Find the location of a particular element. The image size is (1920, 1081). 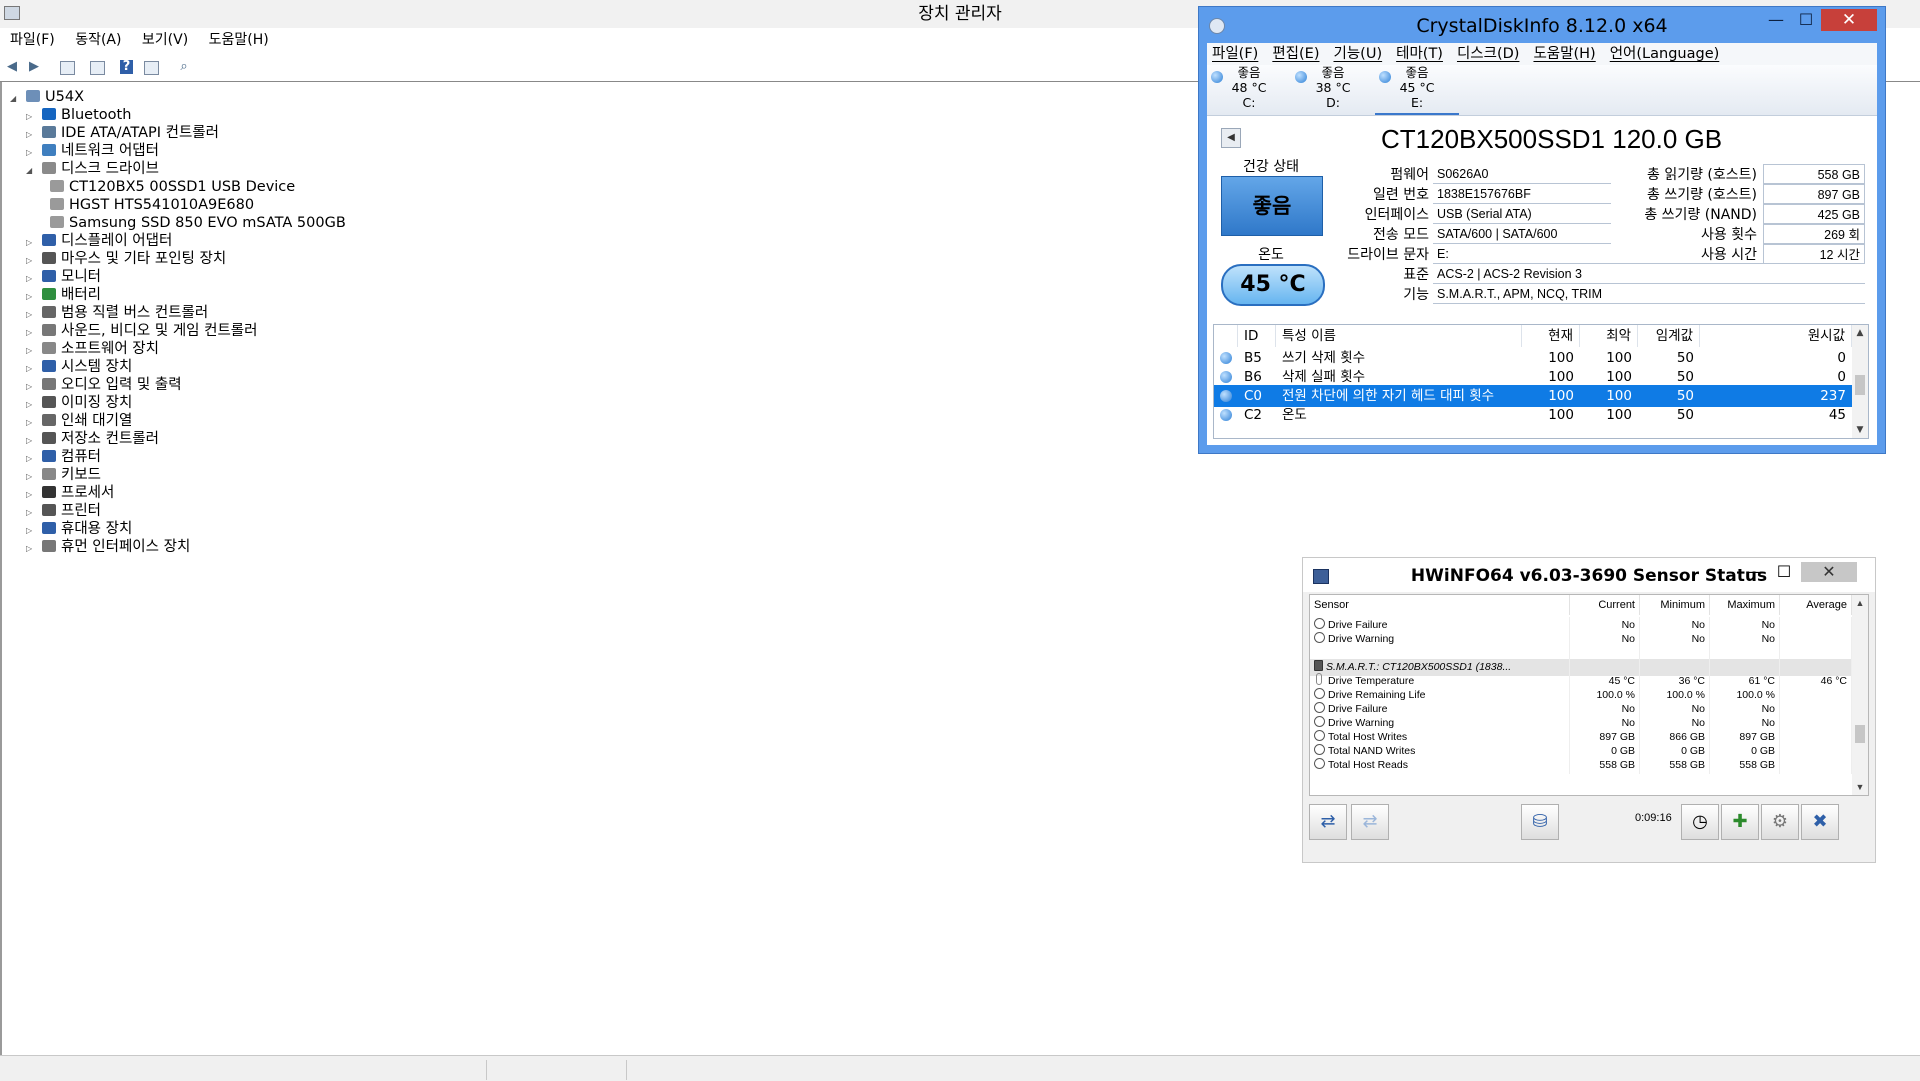

tree-node-label: 이미징 장치 is located at coordinates (97, 403).